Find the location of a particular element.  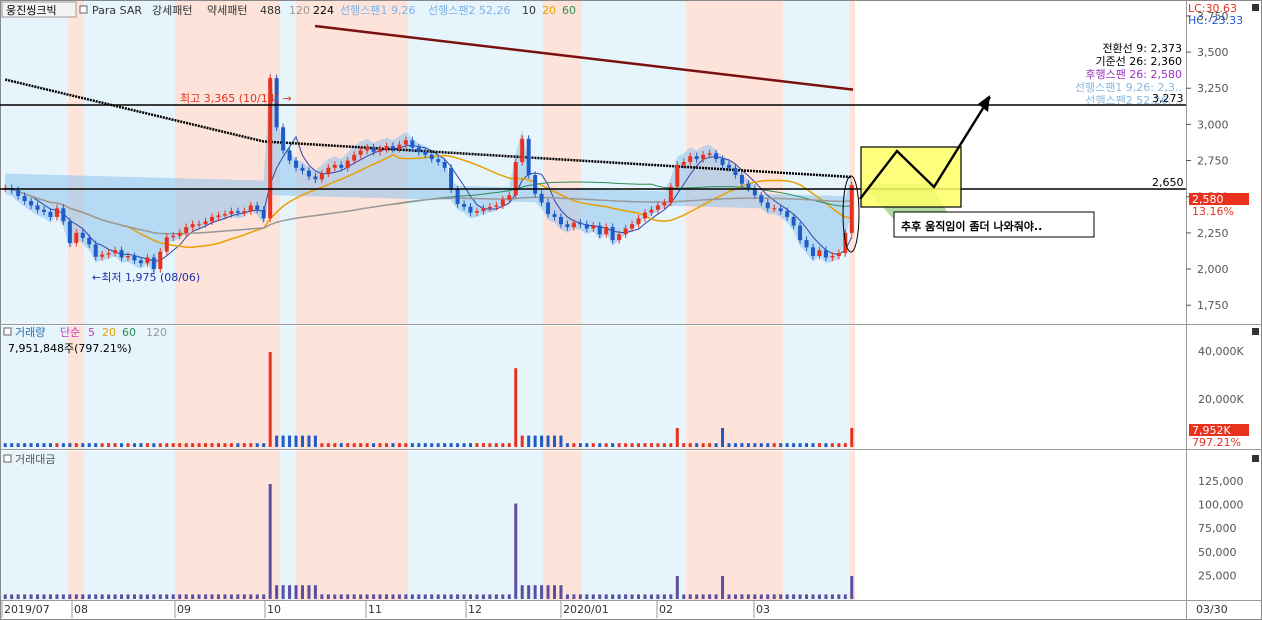

indicator-label: 약세패턴 is located at coordinates (227, 10).